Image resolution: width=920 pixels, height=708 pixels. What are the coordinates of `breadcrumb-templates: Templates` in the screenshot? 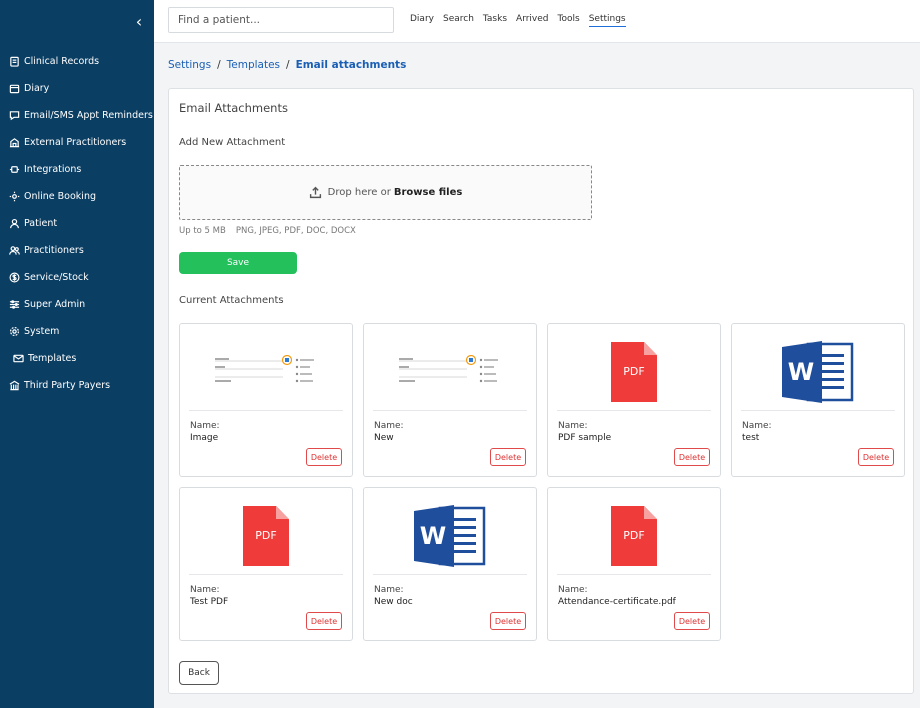 It's located at (253, 65).